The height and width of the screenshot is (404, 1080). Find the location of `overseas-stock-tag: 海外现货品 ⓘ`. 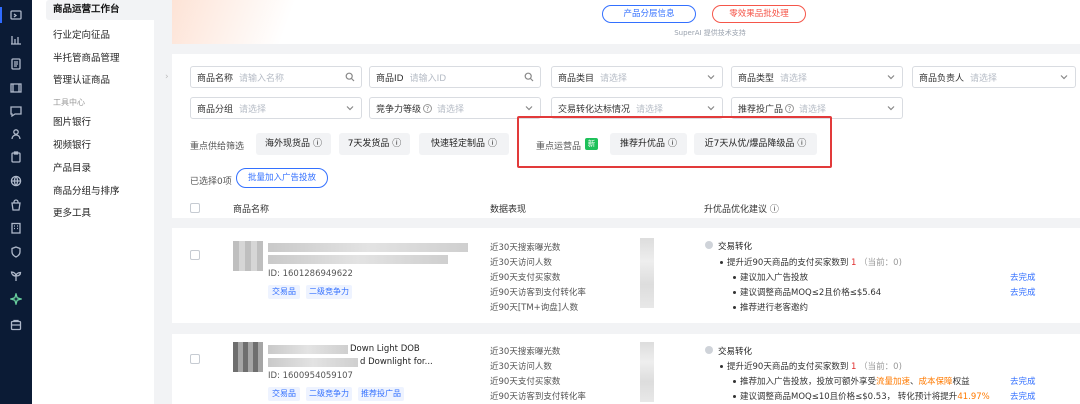

overseas-stock-tag: 海外现货品 ⓘ is located at coordinates (293, 144).